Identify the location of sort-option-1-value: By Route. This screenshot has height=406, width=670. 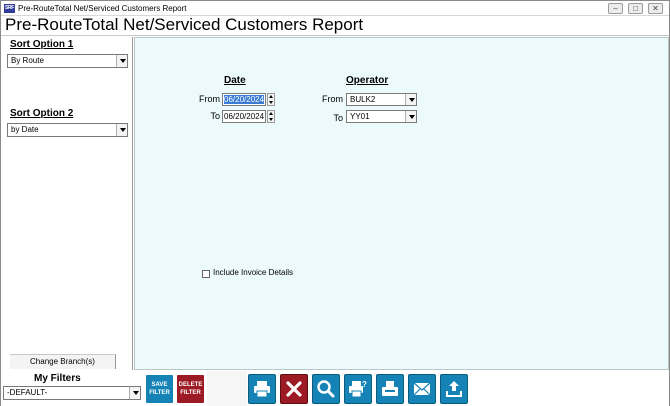
(27, 60).